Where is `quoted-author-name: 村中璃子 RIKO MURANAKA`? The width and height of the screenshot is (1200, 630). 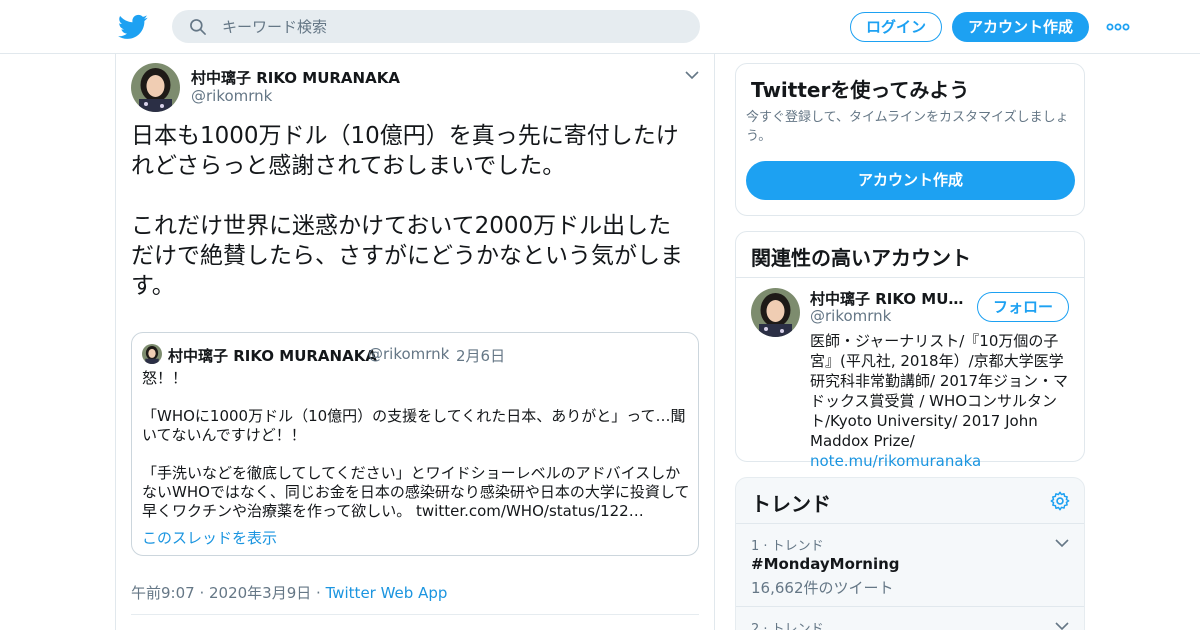
quoted-author-name: 村中璃子 RIKO MURANAKA is located at coordinates (272, 356).